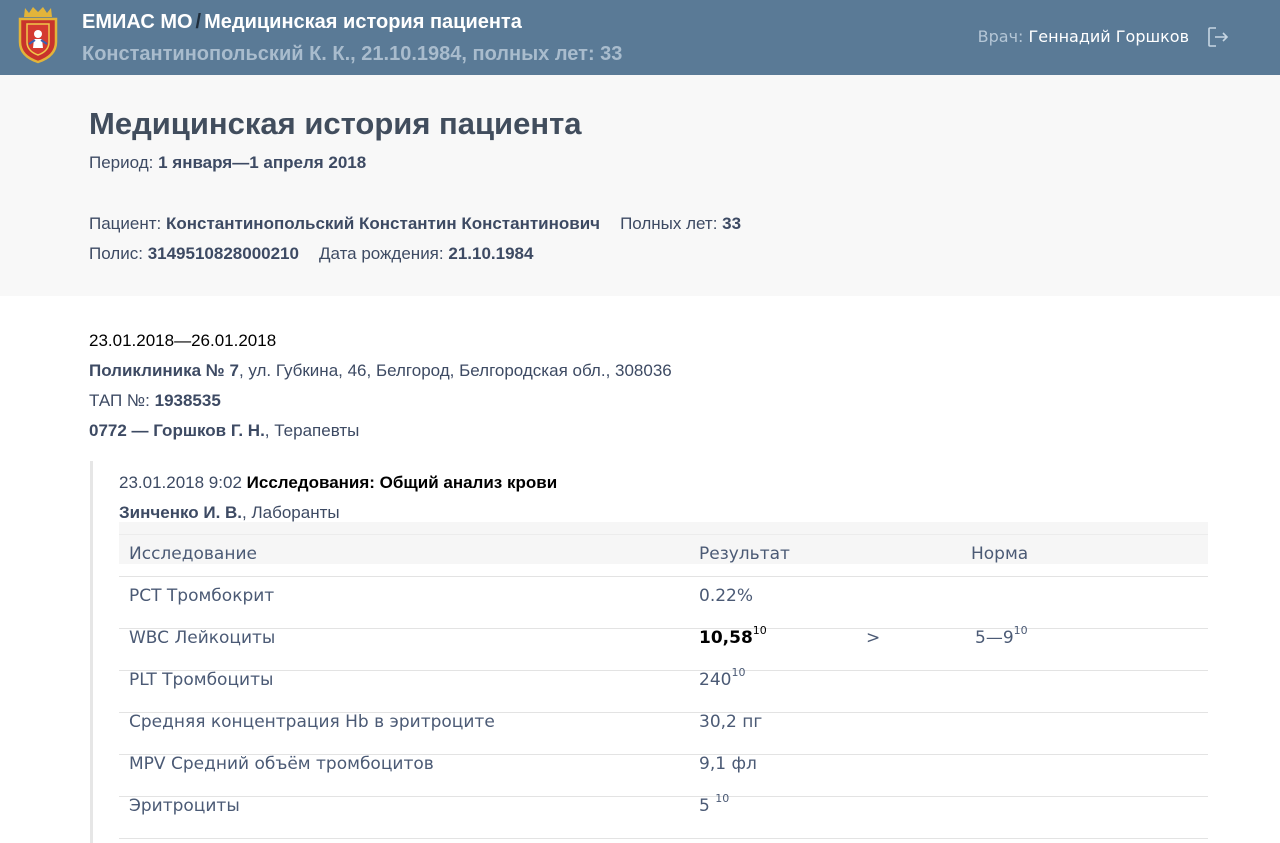  Describe the element at coordinates (1218, 37) in the screenshot. I see `logout-icon` at that location.